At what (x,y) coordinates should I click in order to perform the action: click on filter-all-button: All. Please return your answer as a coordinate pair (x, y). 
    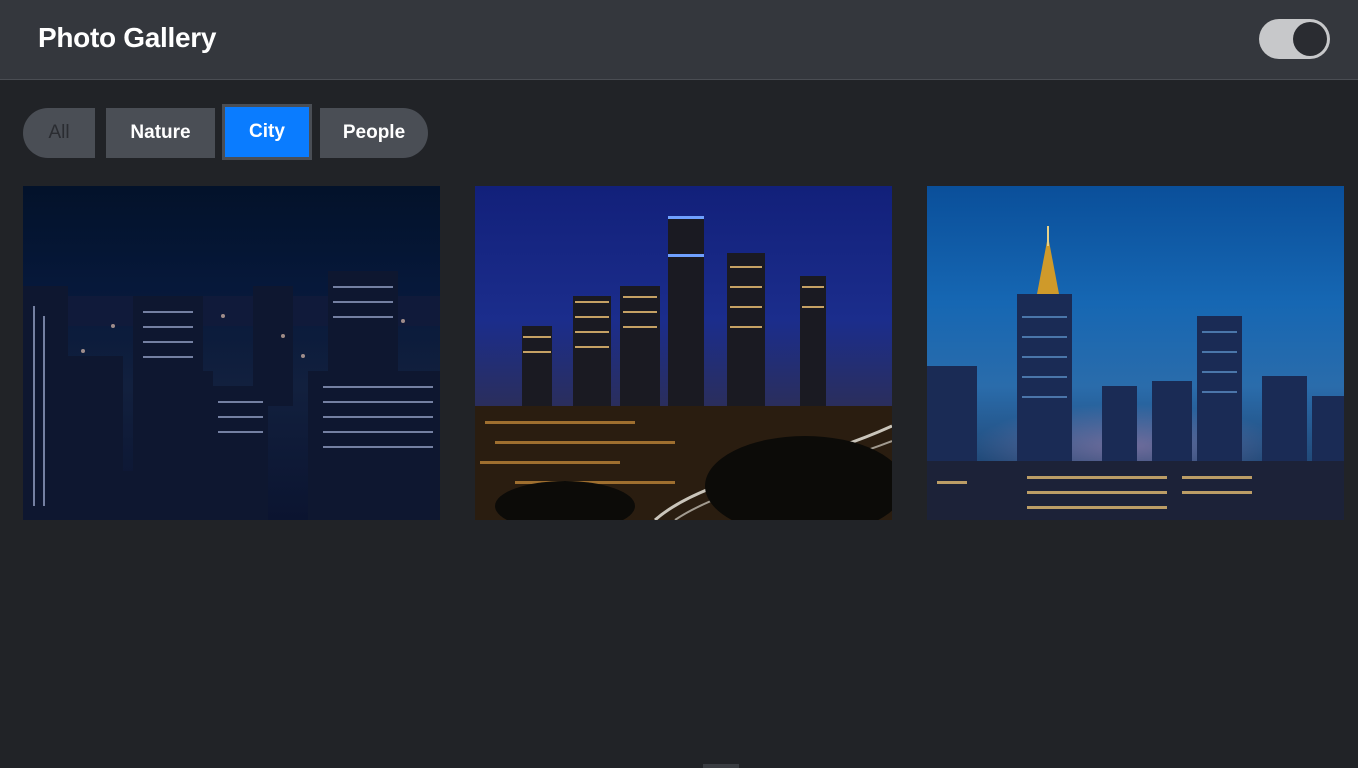
    Looking at the image, I should click on (59, 133).